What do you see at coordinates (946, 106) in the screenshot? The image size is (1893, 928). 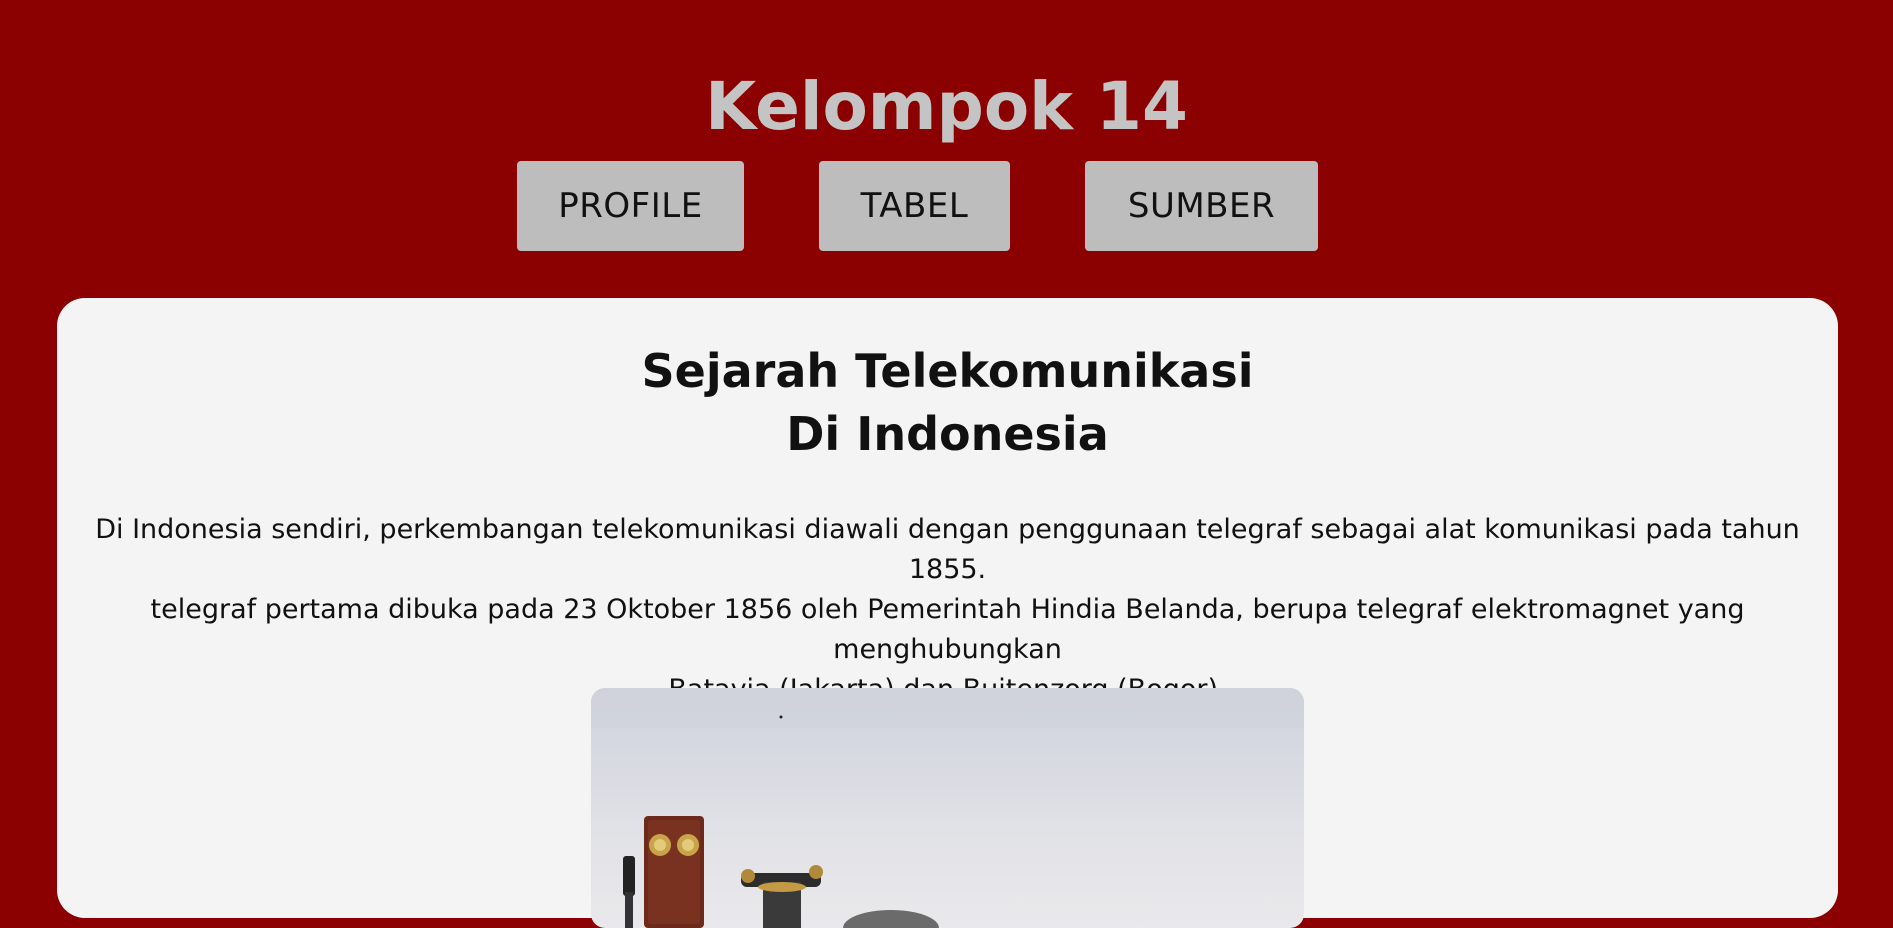 I see `site-title: Kelompok 14` at bounding box center [946, 106].